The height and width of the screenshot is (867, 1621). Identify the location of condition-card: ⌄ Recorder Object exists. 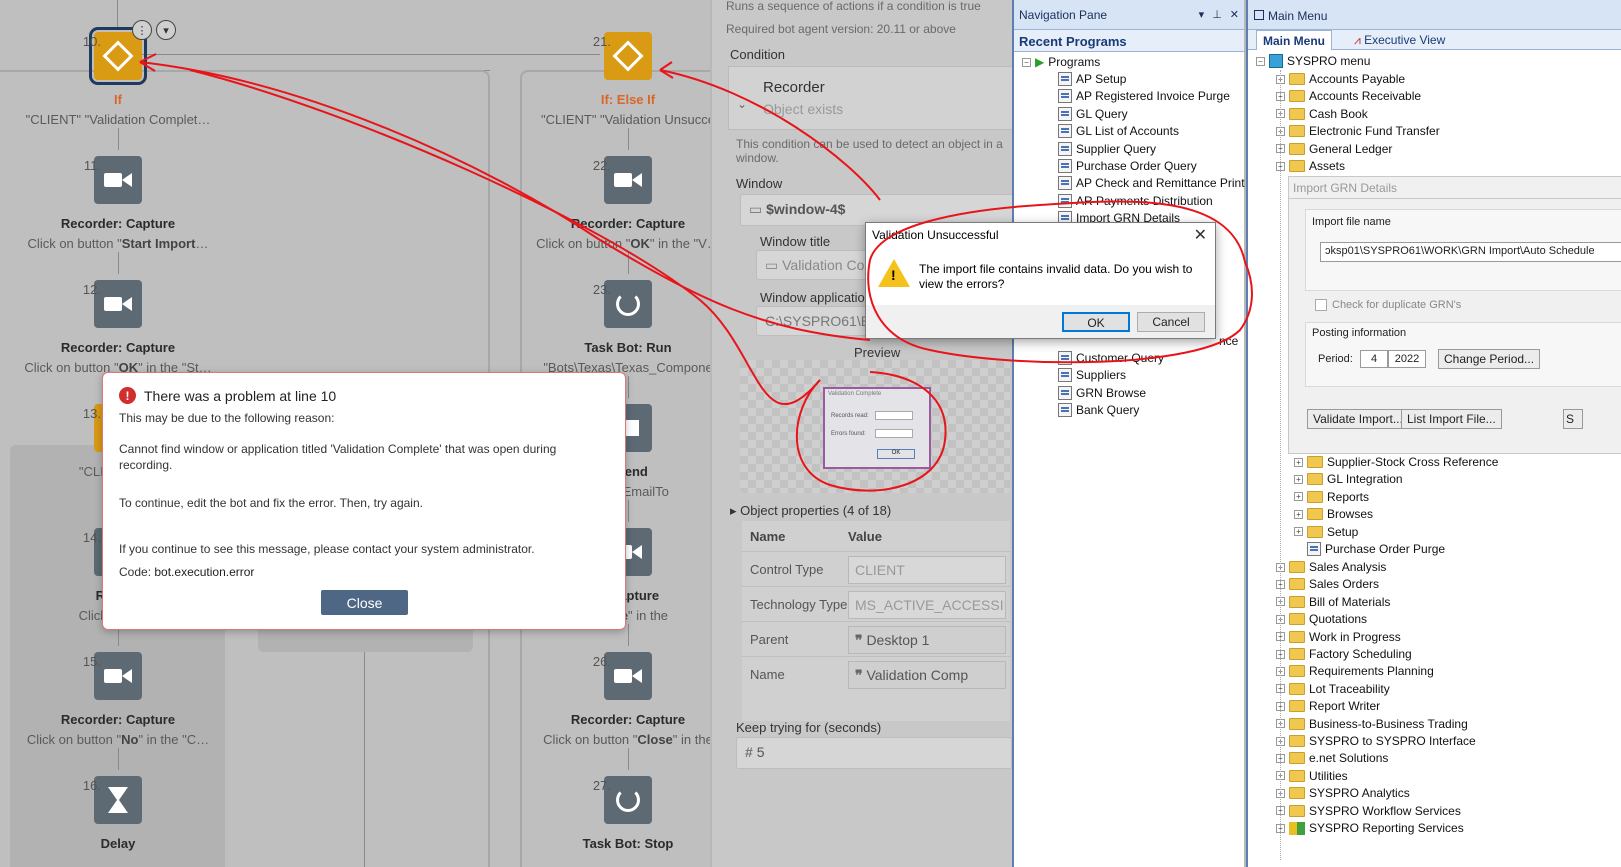
(870, 98).